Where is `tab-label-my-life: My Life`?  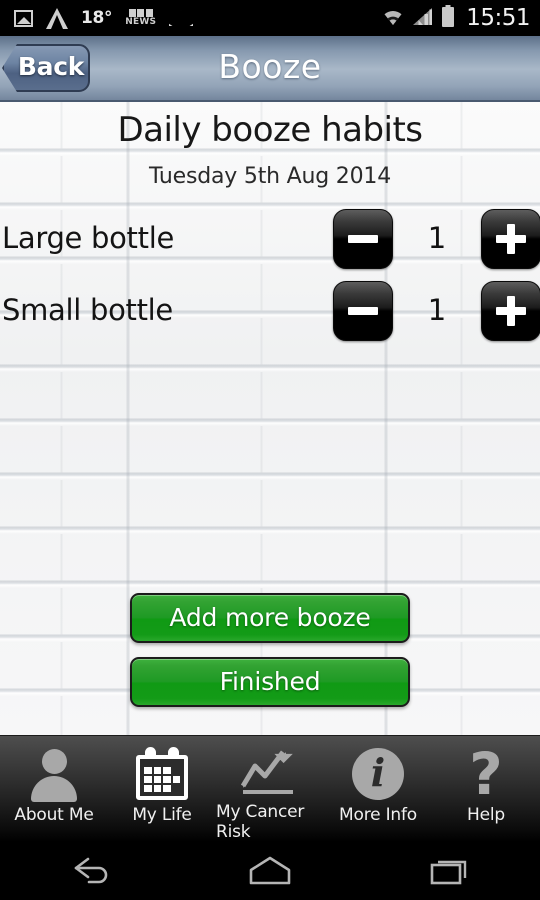 tab-label-my-life: My Life is located at coordinates (162, 815).